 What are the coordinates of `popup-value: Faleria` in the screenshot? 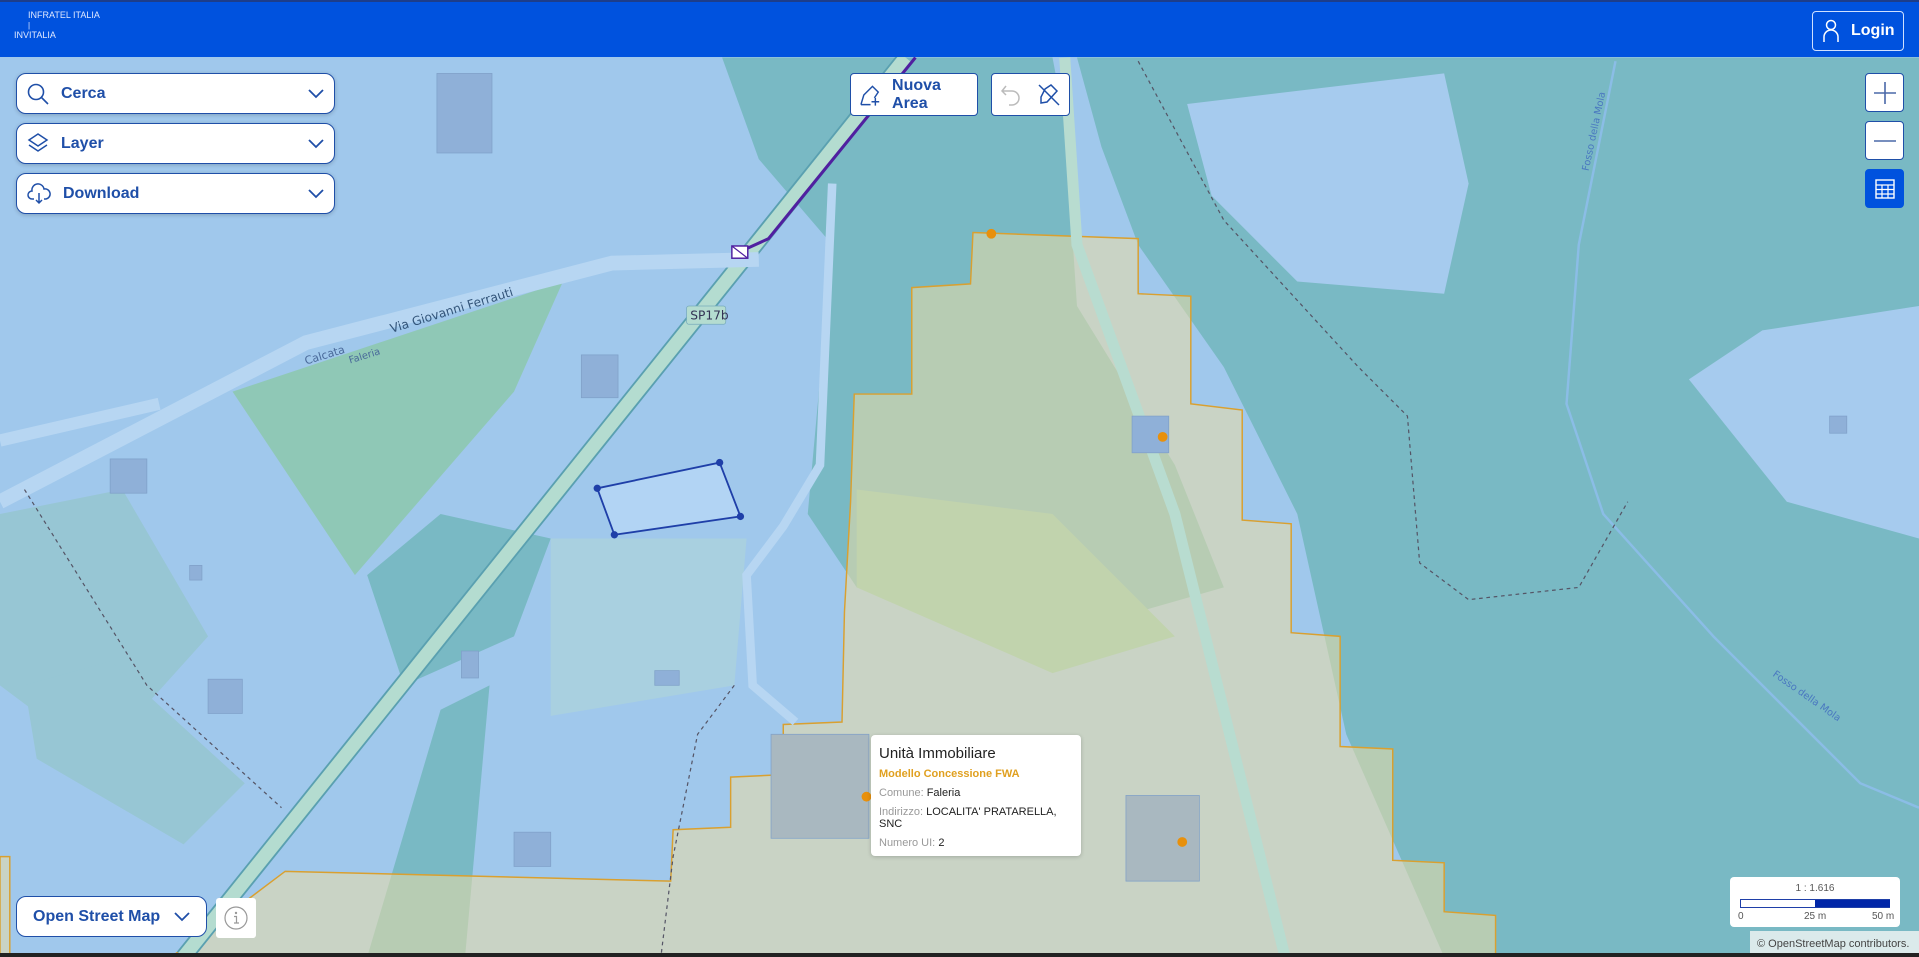 It's located at (943, 793).